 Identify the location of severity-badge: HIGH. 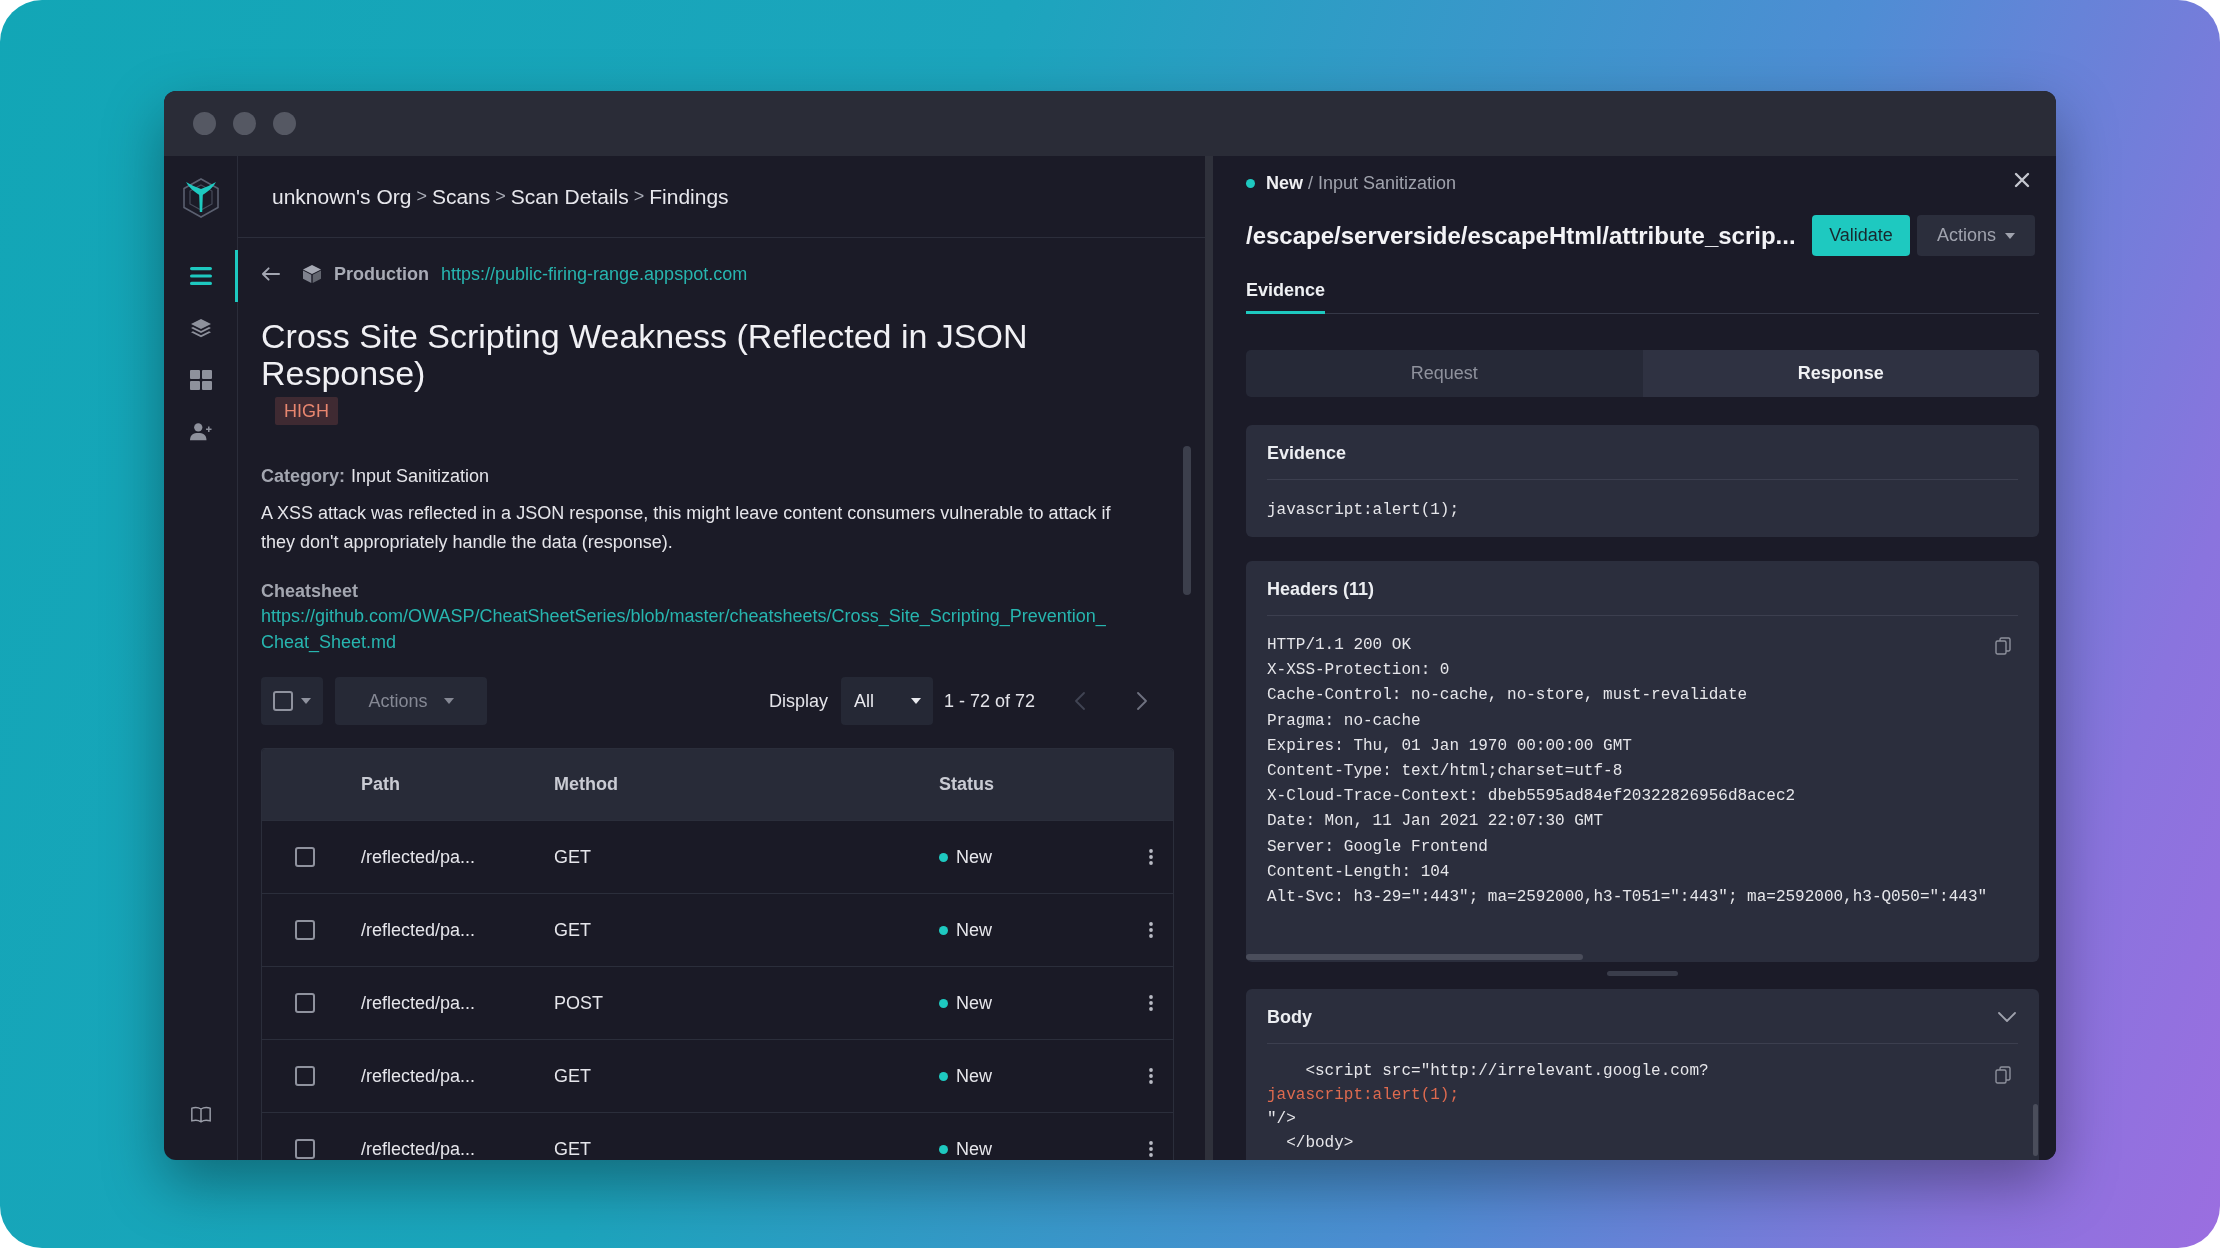
(306, 411).